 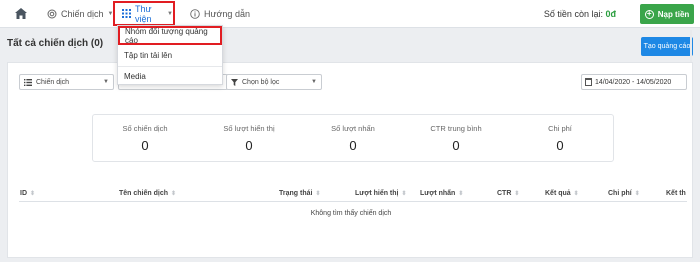 I want to click on topup-button: + Nạp tiền, so click(x=667, y=14).